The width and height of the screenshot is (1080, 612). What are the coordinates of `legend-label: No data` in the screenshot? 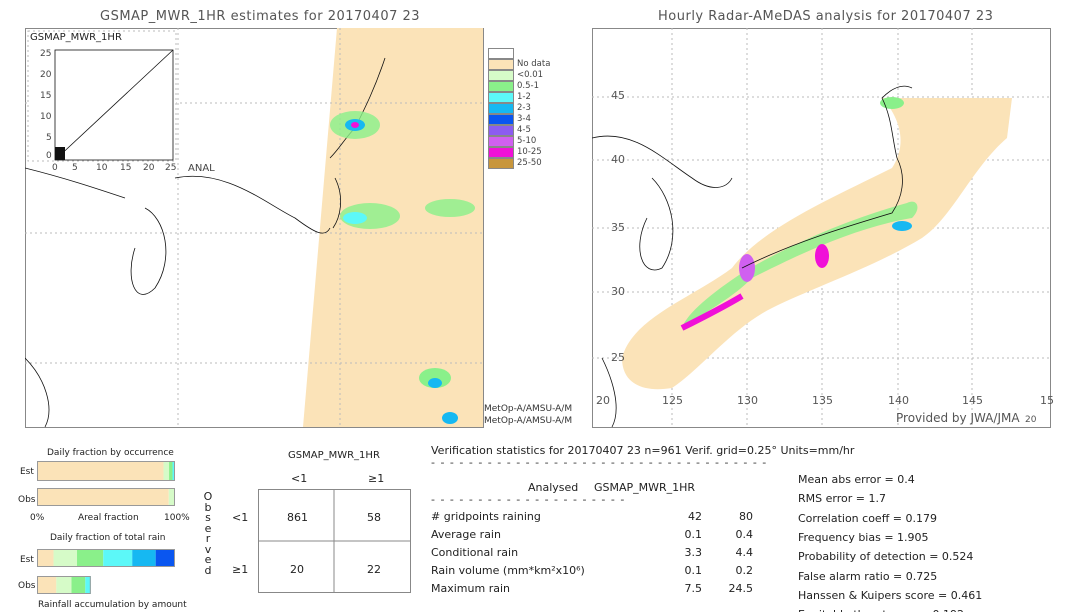 It's located at (534, 64).